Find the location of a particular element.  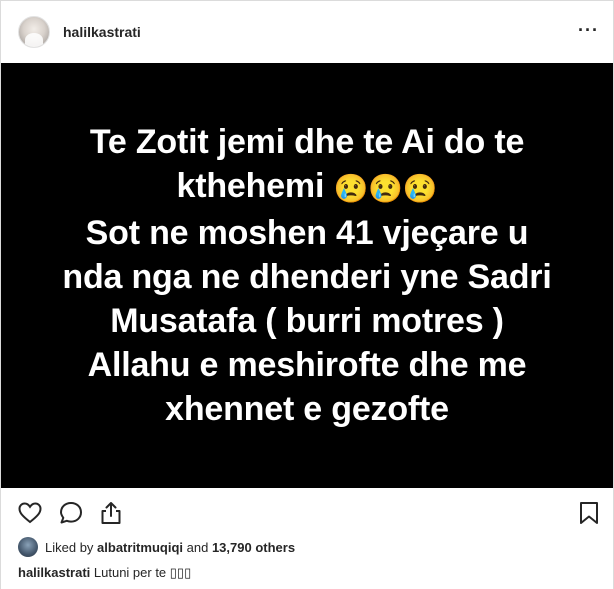

image-text-line: Musatafa ( burri motres ) is located at coordinates (307, 320).